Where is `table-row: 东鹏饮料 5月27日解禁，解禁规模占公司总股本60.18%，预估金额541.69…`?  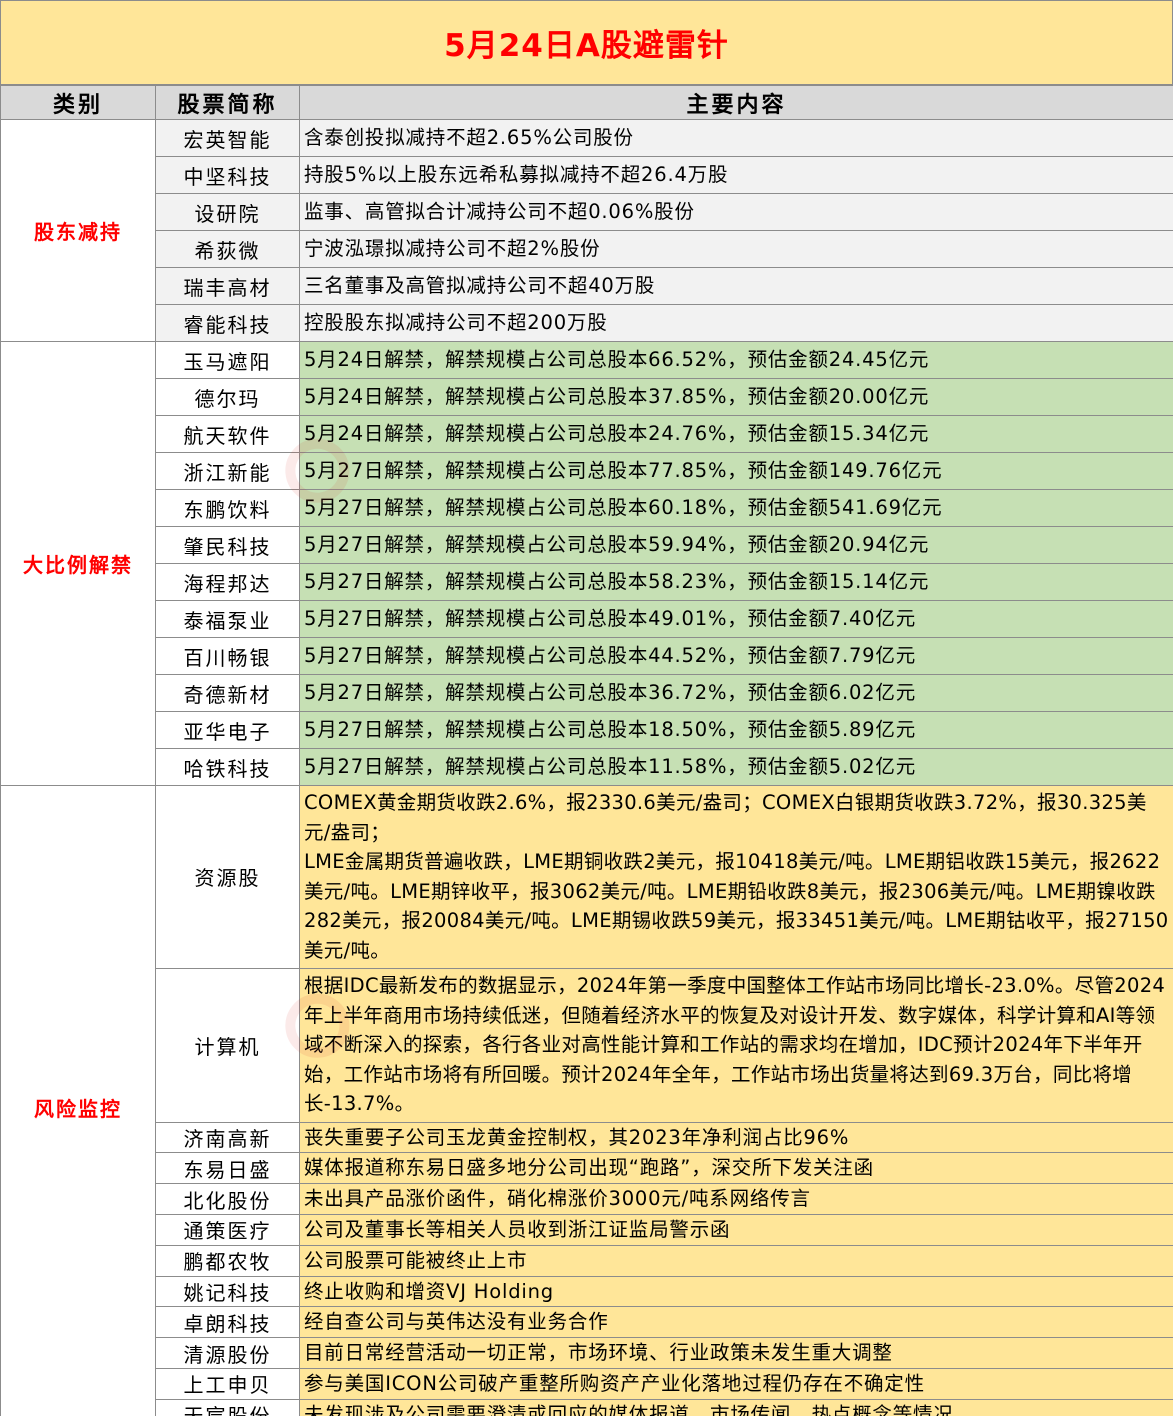 table-row: 东鹏饮料 5月27日解禁，解禁规模占公司总股本60.18%，预估金额541.69… is located at coordinates (587, 508).